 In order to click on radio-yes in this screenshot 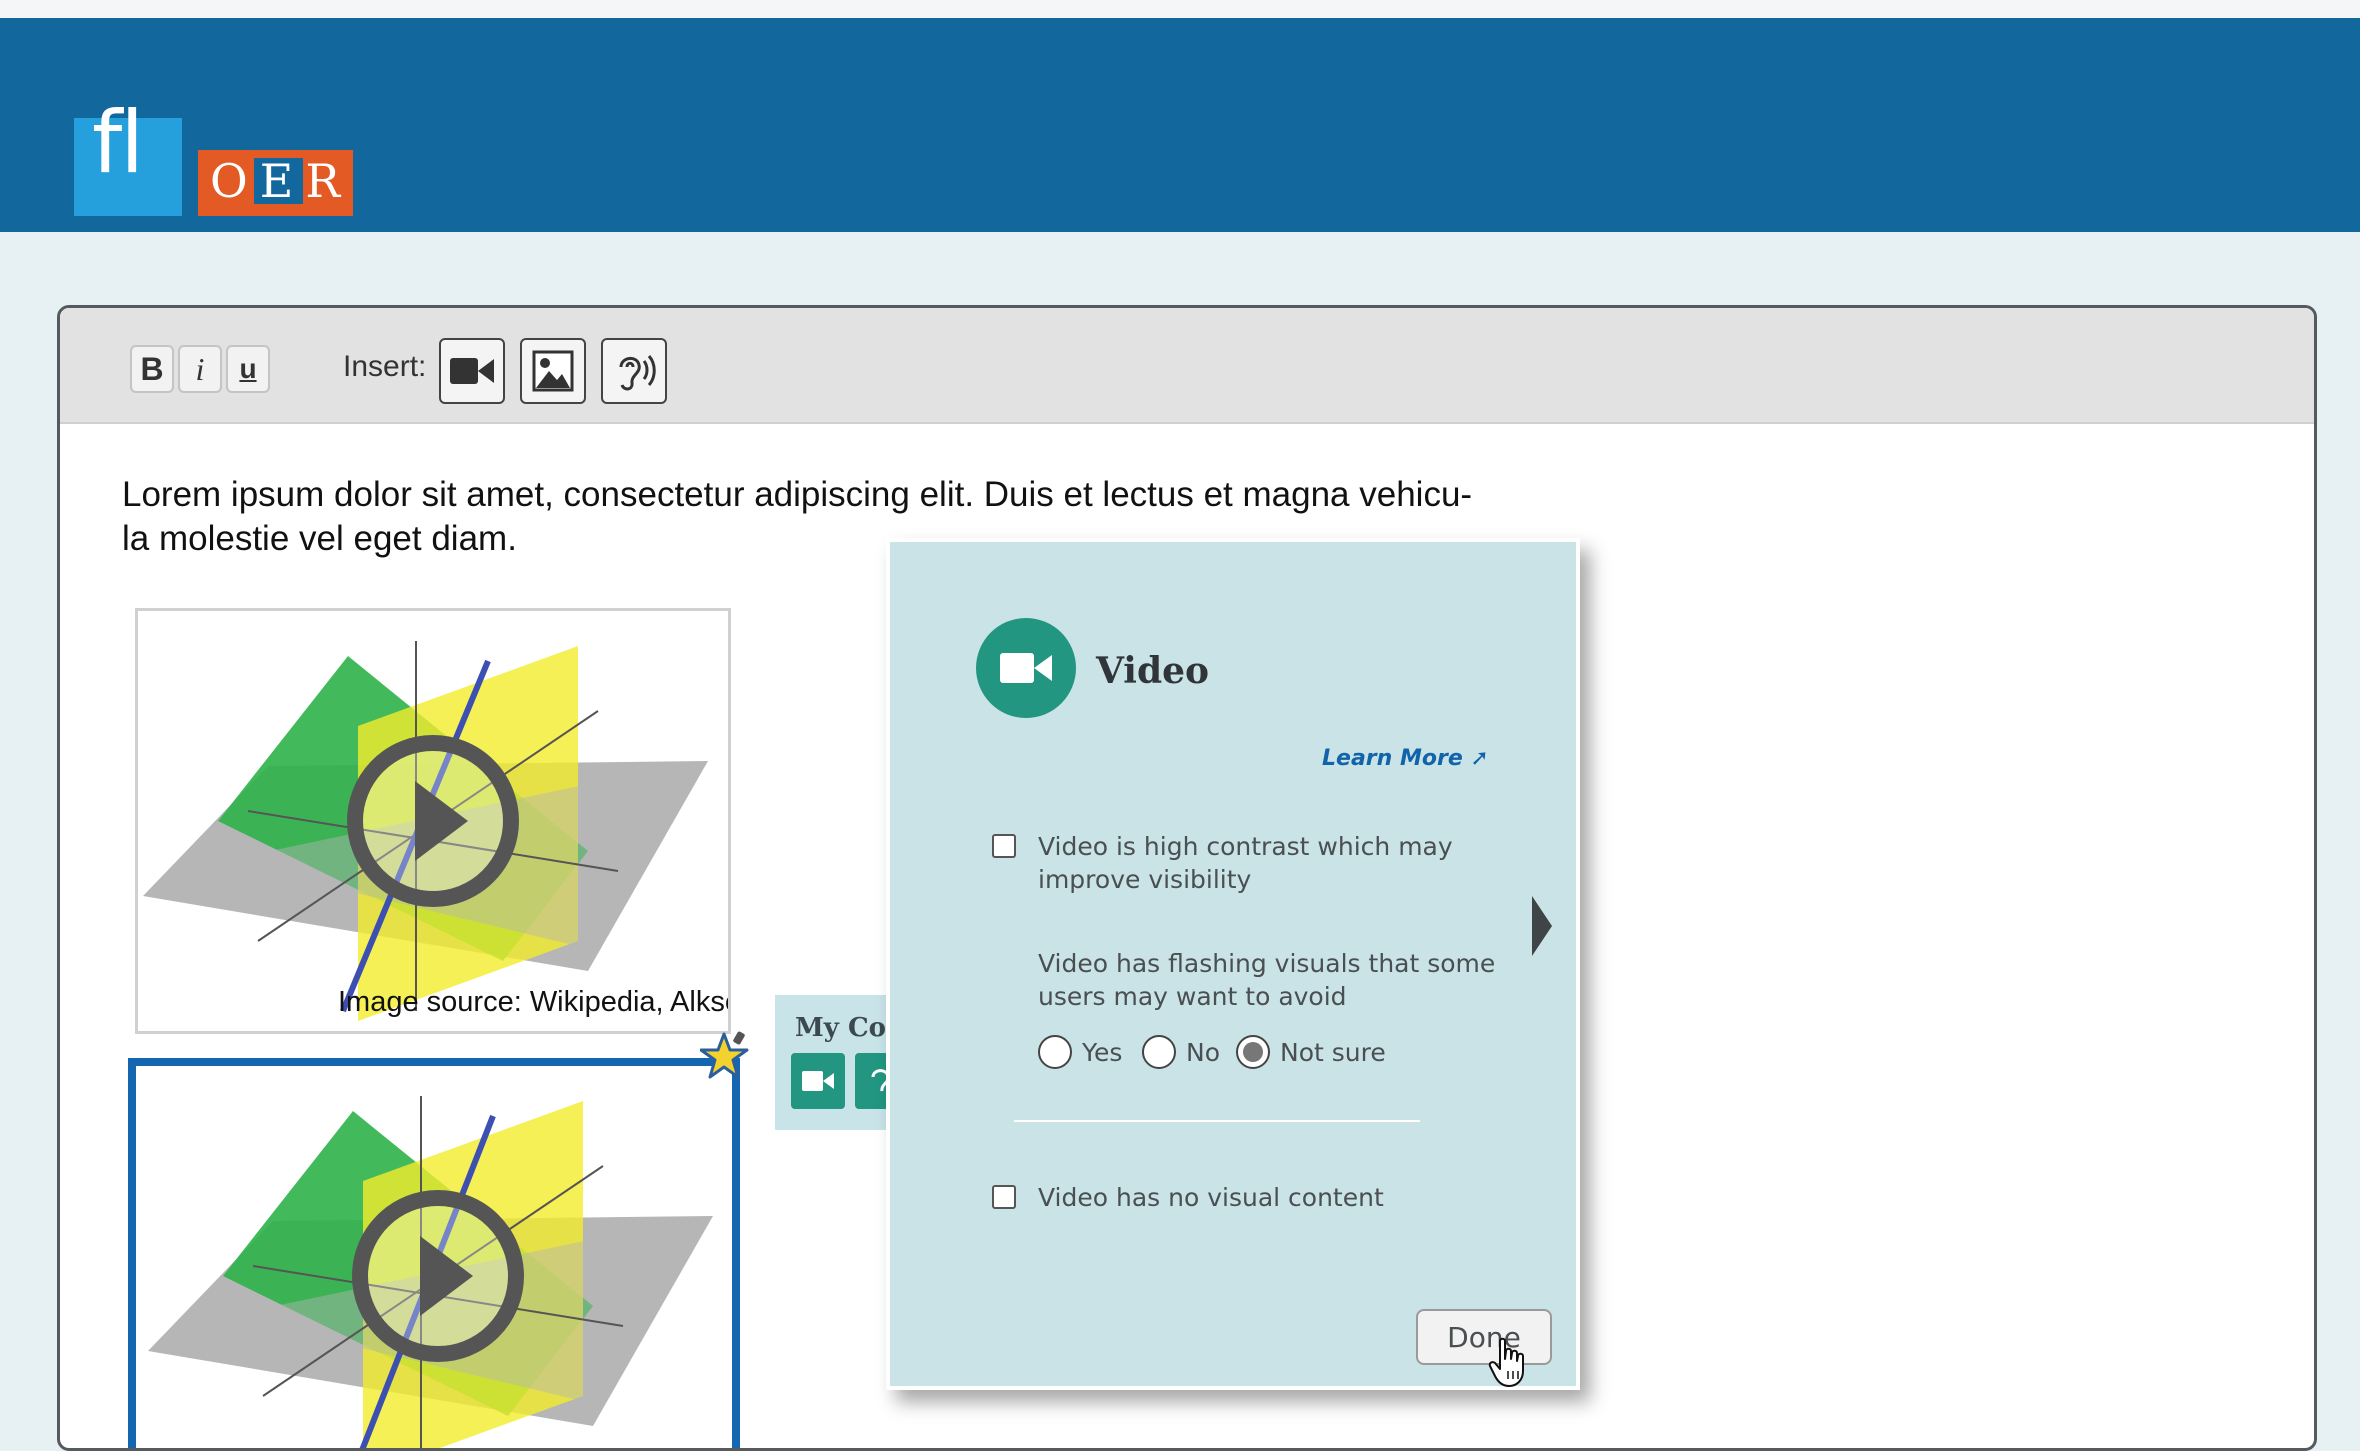, I will do `click(1055, 1052)`.